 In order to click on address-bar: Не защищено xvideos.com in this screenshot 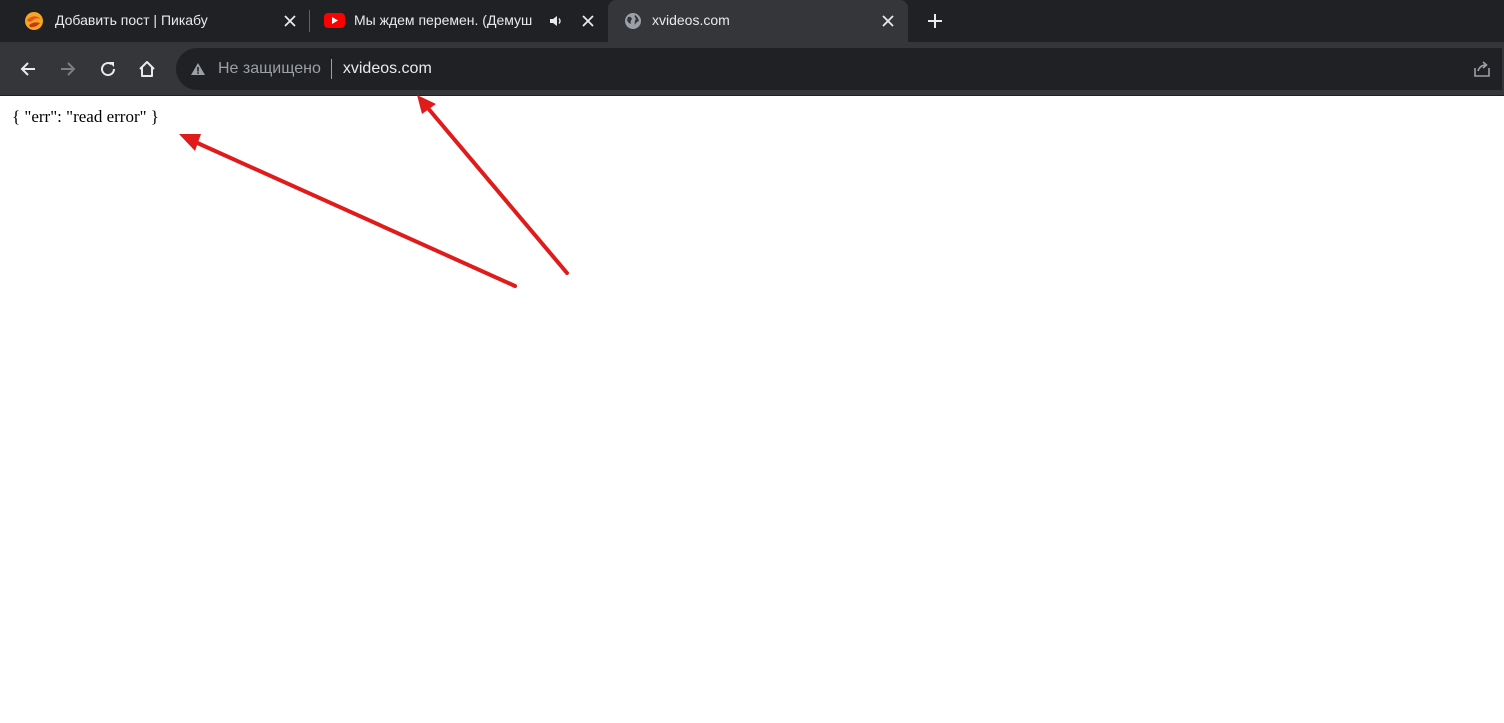, I will do `click(839, 69)`.